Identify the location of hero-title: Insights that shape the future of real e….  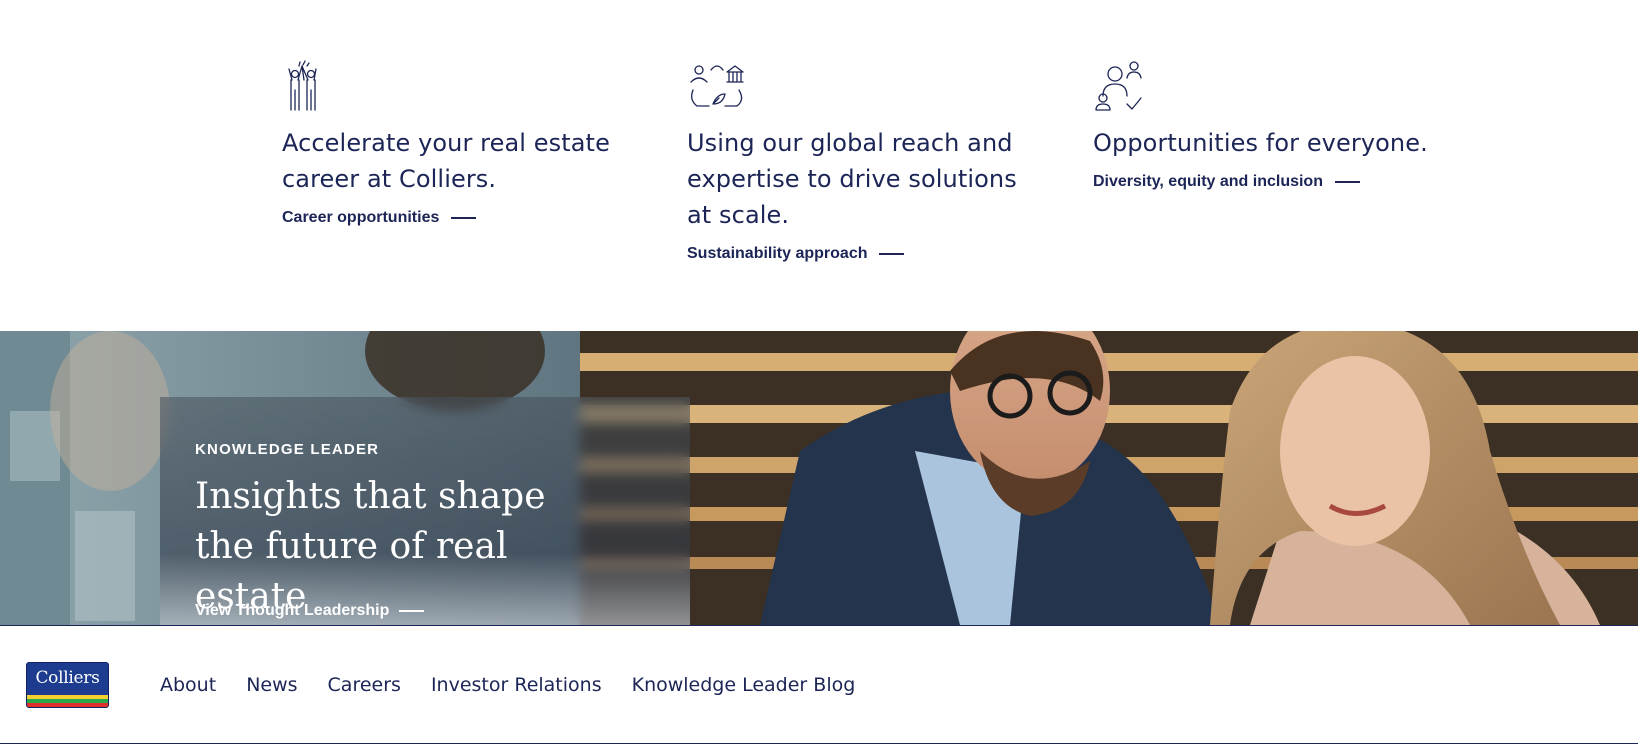
(370, 546).